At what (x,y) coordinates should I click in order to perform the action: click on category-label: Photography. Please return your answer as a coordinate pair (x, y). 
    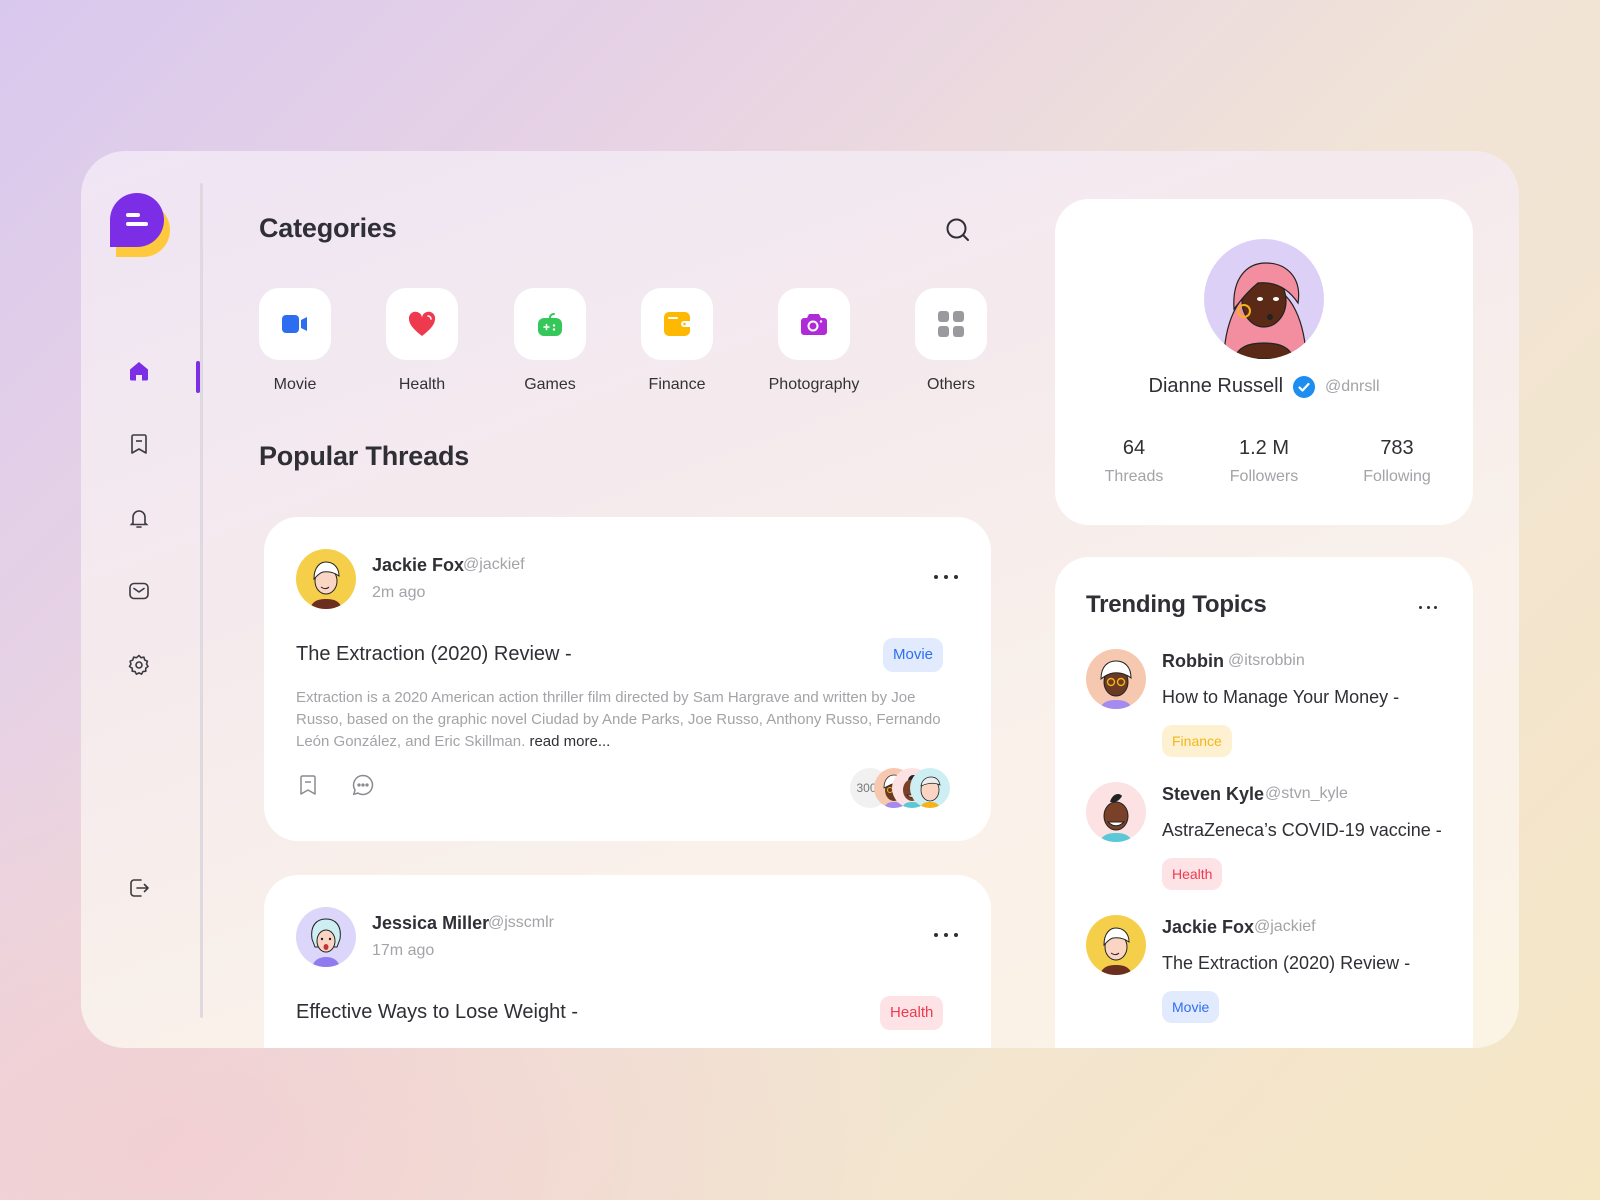
    Looking at the image, I should click on (814, 384).